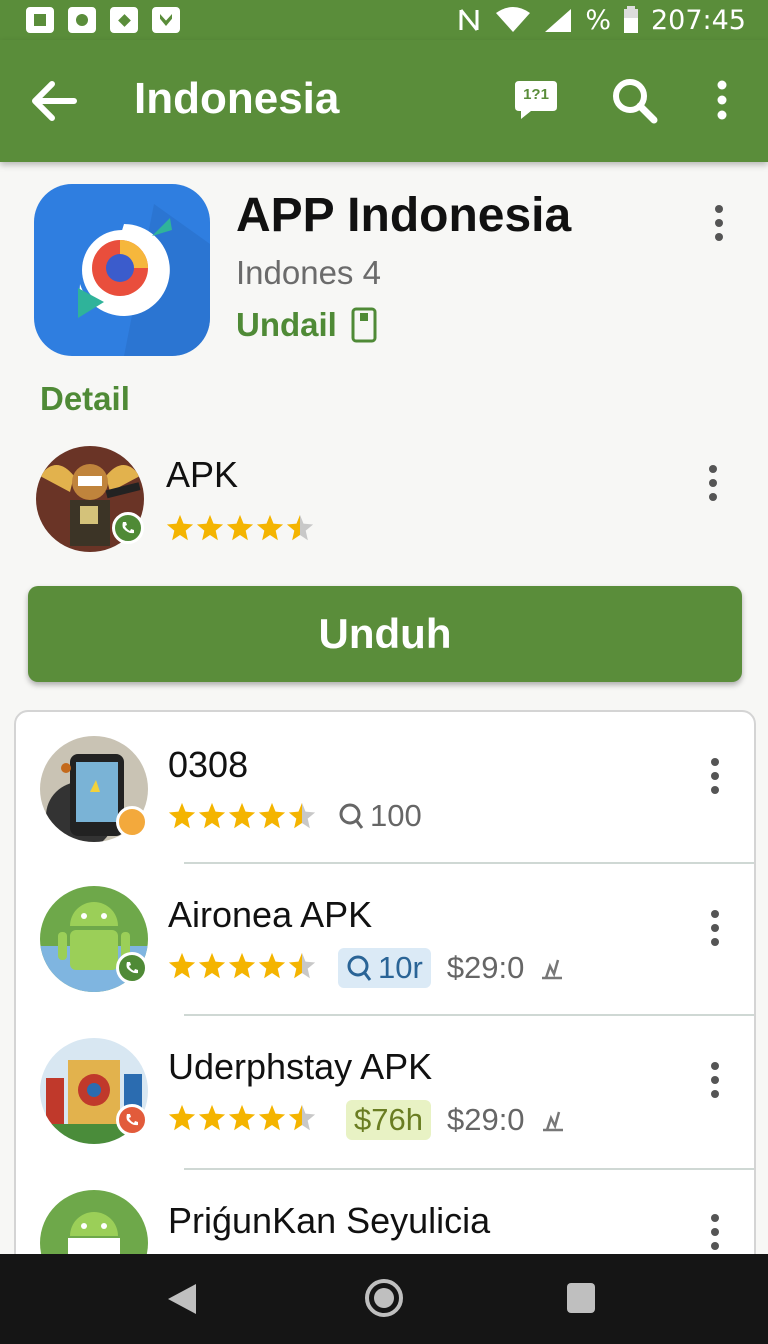 This screenshot has width=768, height=1344. Describe the element at coordinates (286, 324) in the screenshot. I see `install-status-label: Undail` at that location.